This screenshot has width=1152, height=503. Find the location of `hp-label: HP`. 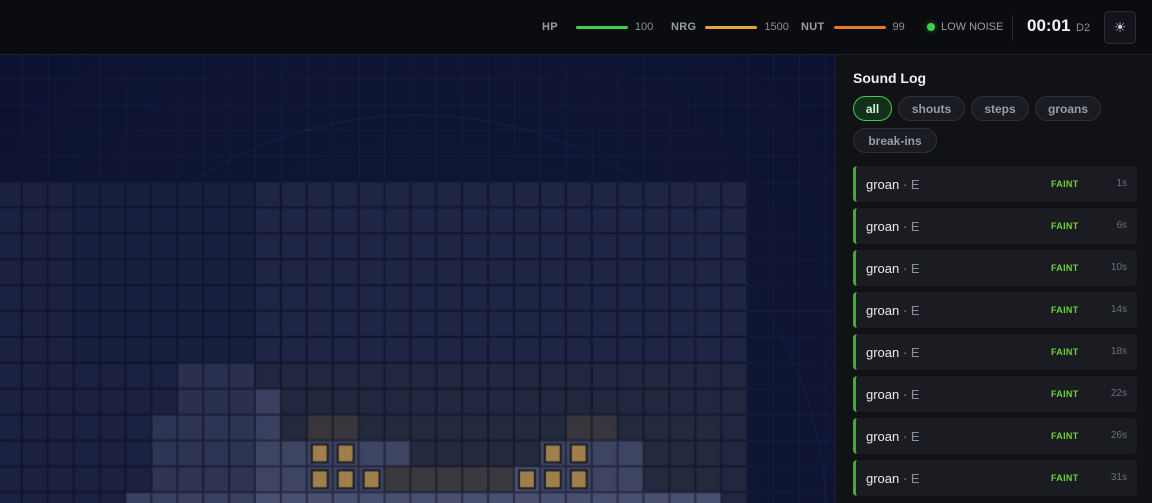

hp-label: HP is located at coordinates (550, 27).